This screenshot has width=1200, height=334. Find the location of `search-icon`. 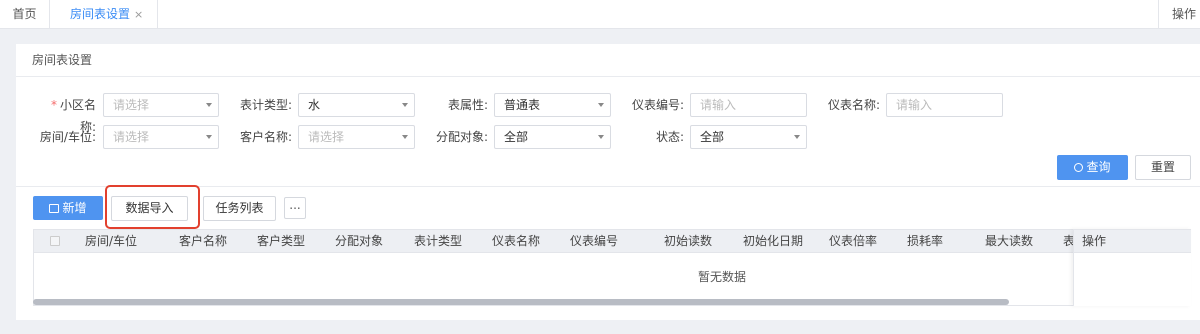

search-icon is located at coordinates (1079, 167).